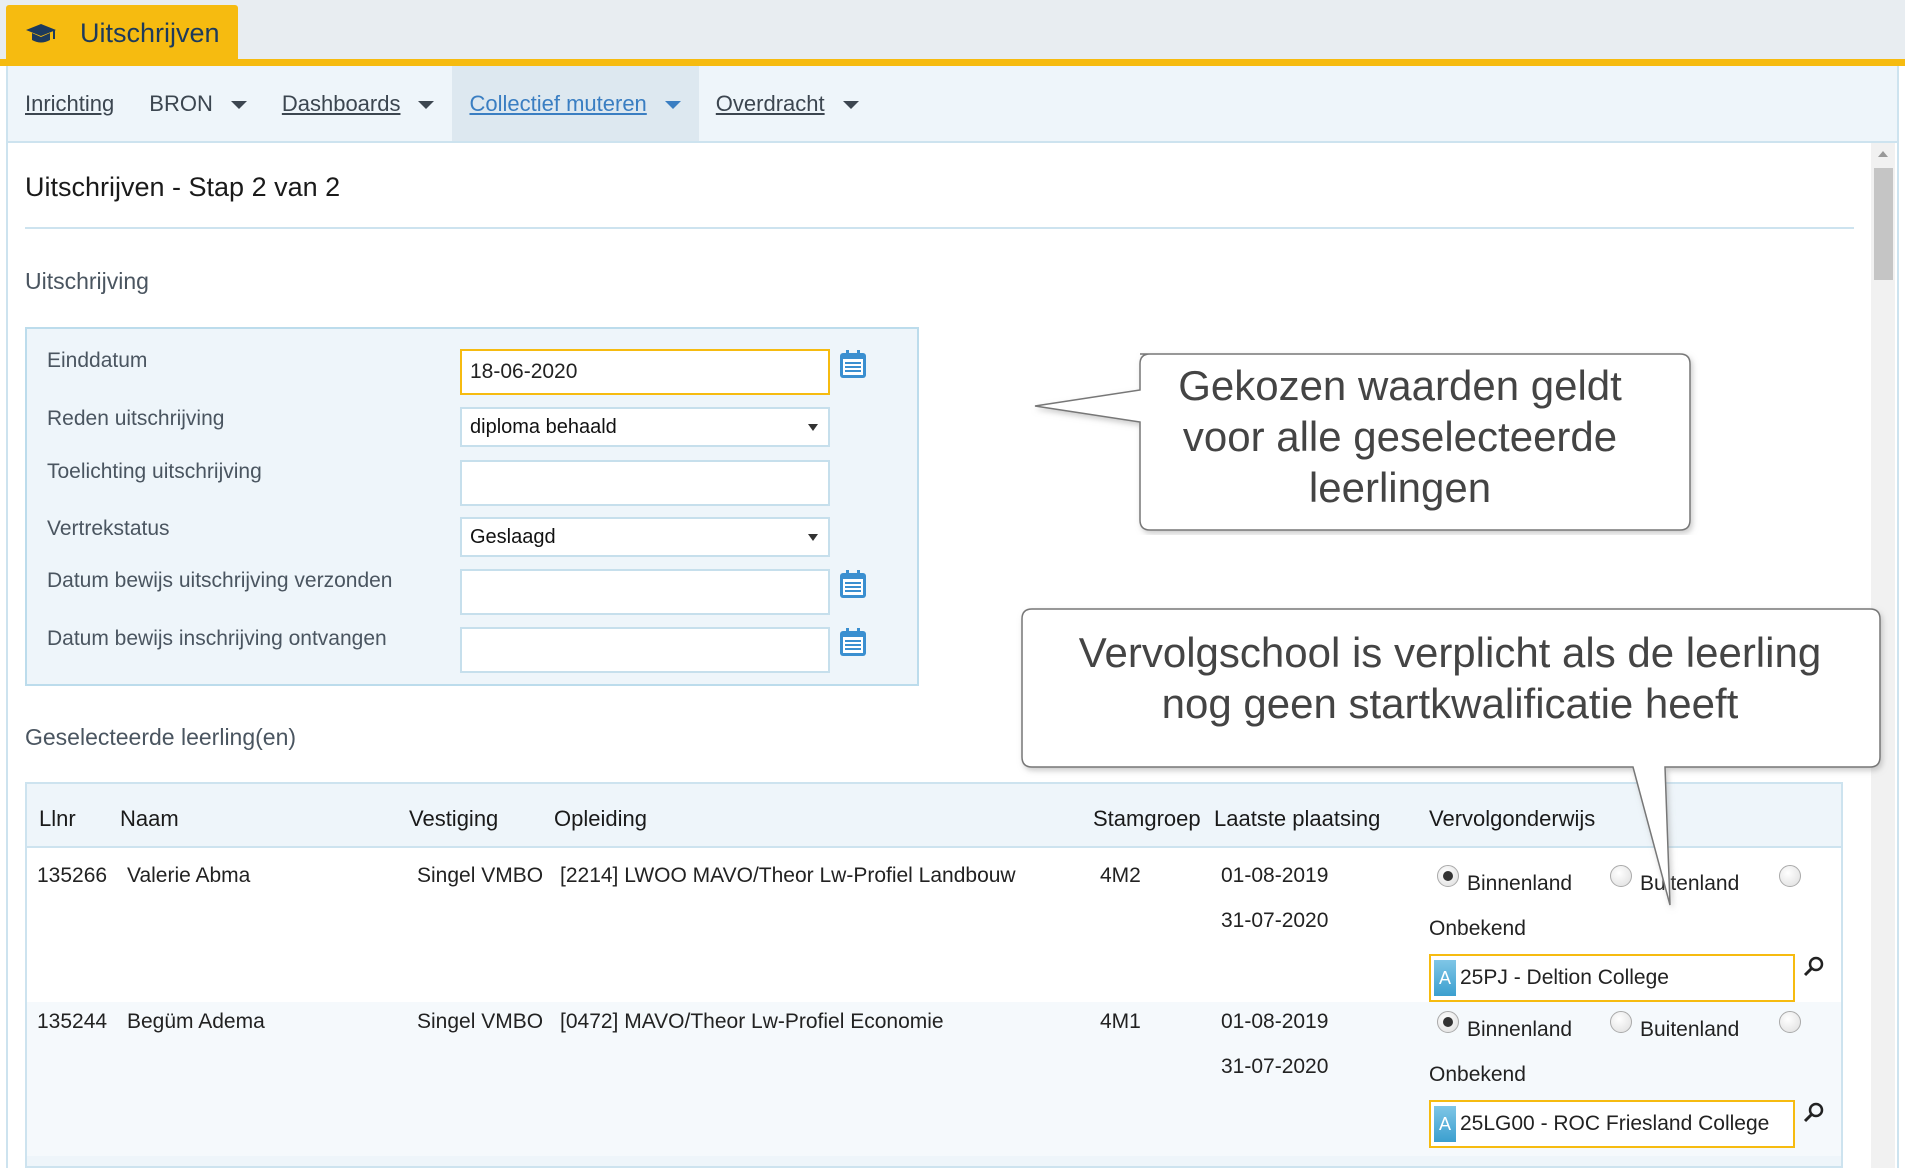 The height and width of the screenshot is (1168, 1905). Describe the element at coordinates (72, 1021) in the screenshot. I see `llnr-cell: 135244` at that location.